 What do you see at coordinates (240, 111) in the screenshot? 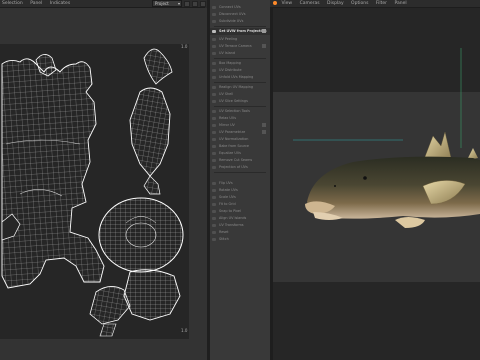
I see `tool-item: UV Selection Tools` at bounding box center [240, 111].